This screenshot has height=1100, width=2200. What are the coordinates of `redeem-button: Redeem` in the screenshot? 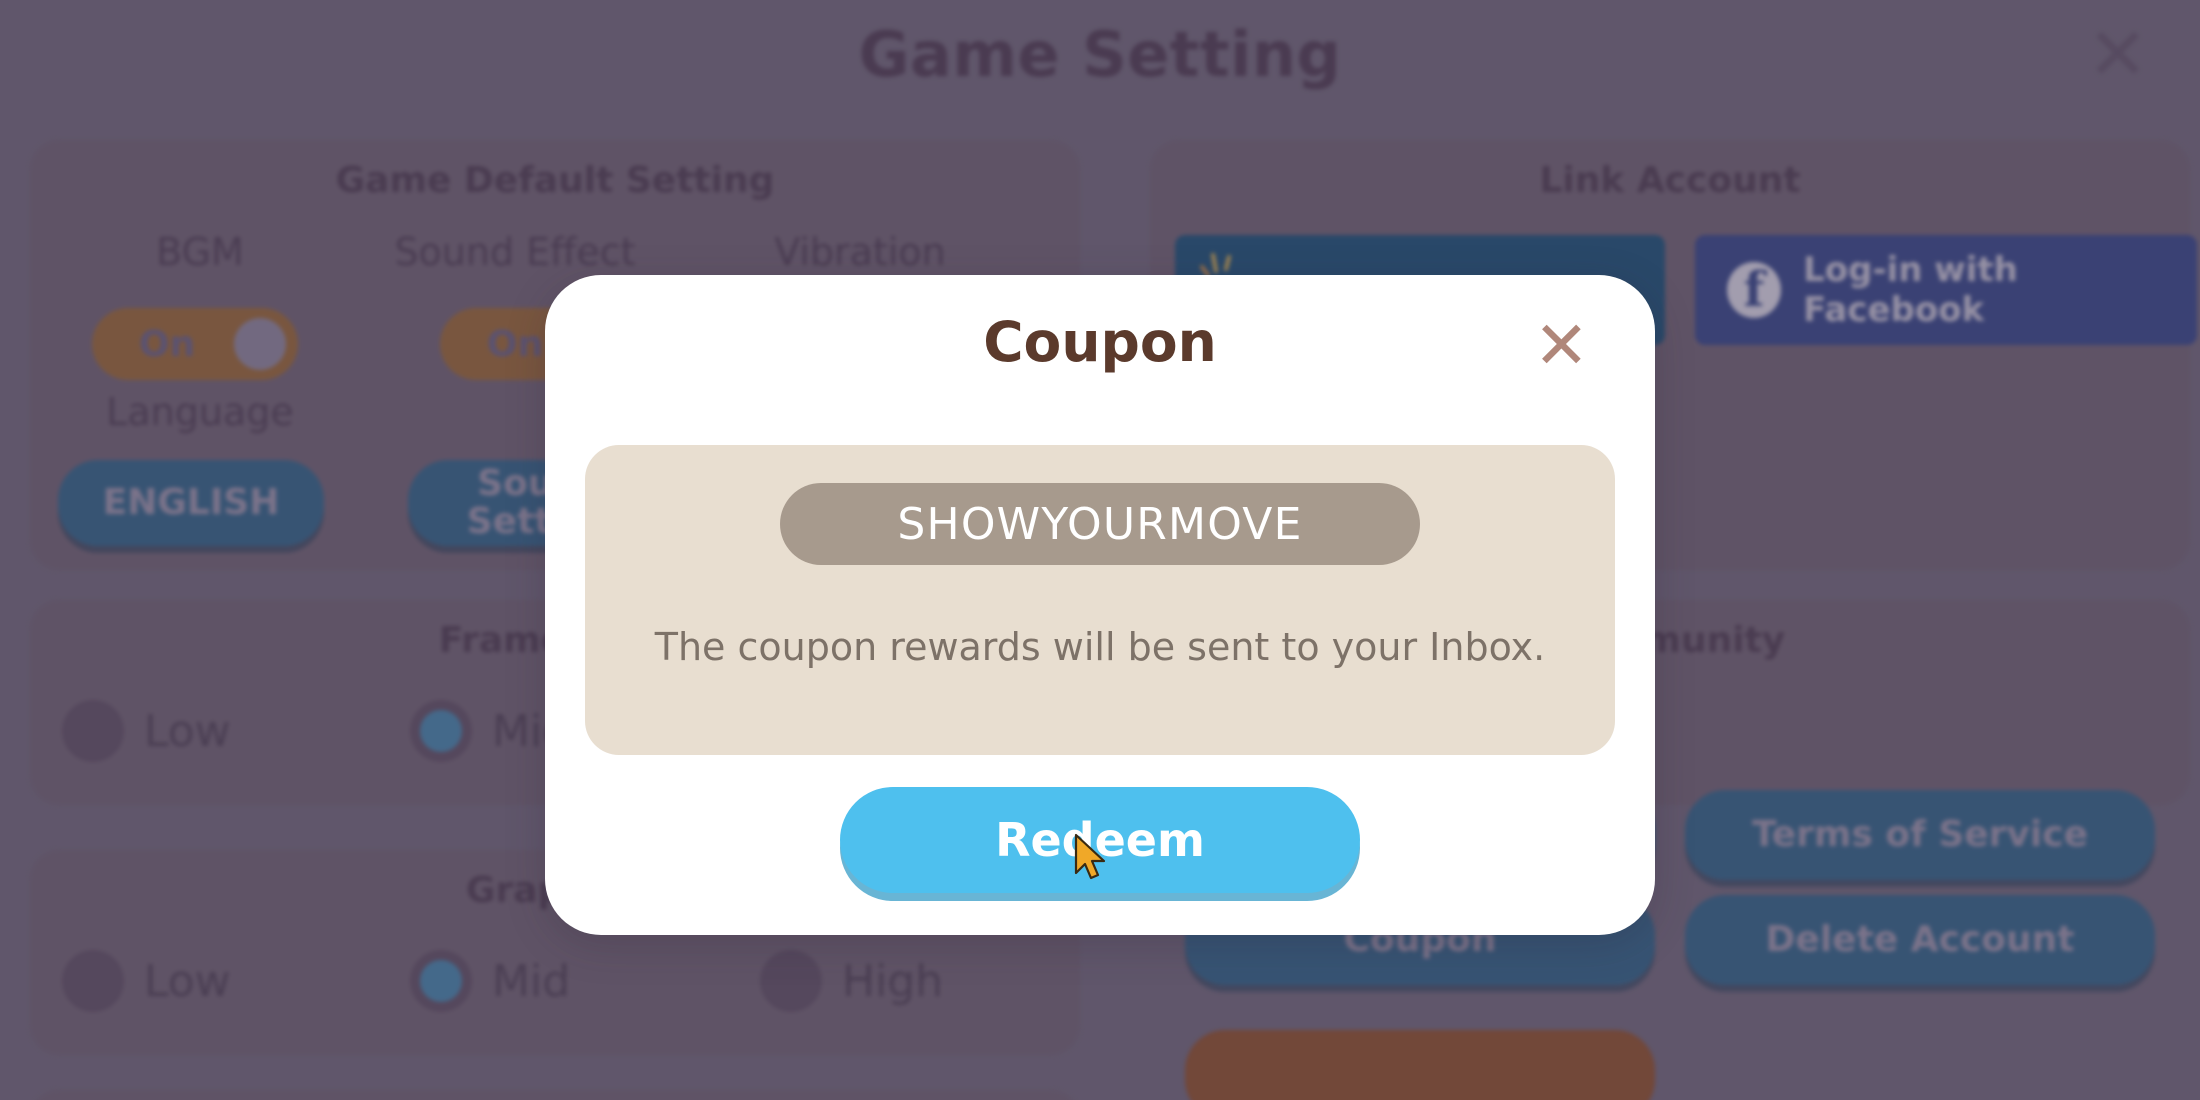 It's located at (1100, 840).